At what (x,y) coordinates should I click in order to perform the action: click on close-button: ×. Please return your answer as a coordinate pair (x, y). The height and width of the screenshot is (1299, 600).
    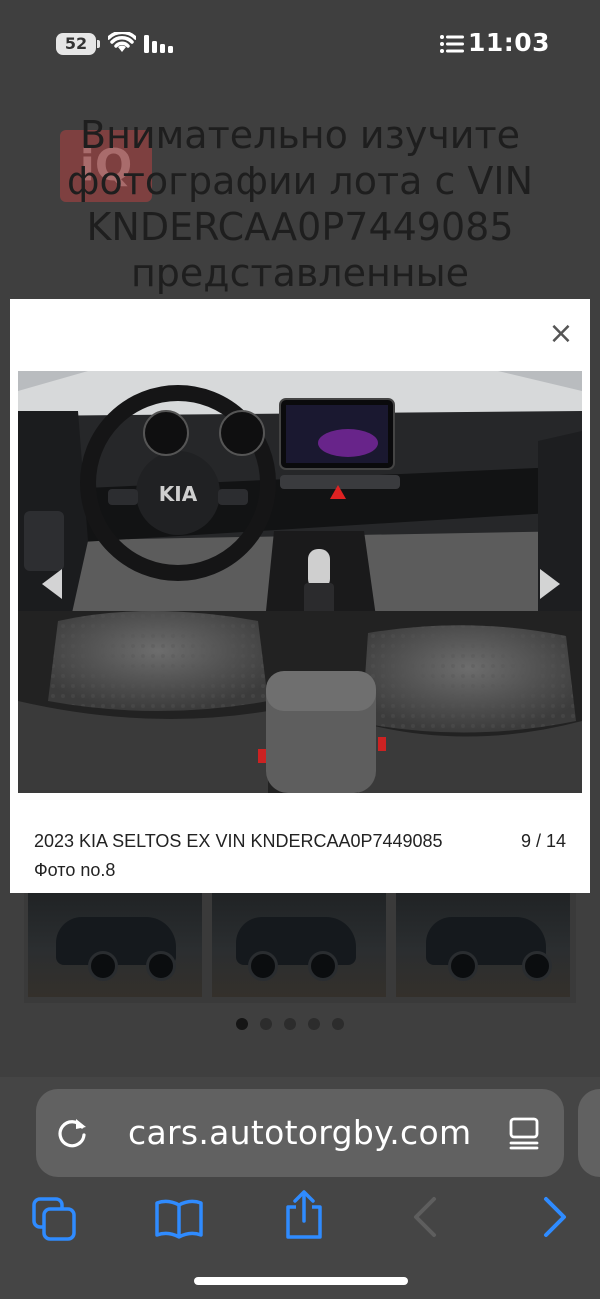
    Looking at the image, I should click on (561, 334).